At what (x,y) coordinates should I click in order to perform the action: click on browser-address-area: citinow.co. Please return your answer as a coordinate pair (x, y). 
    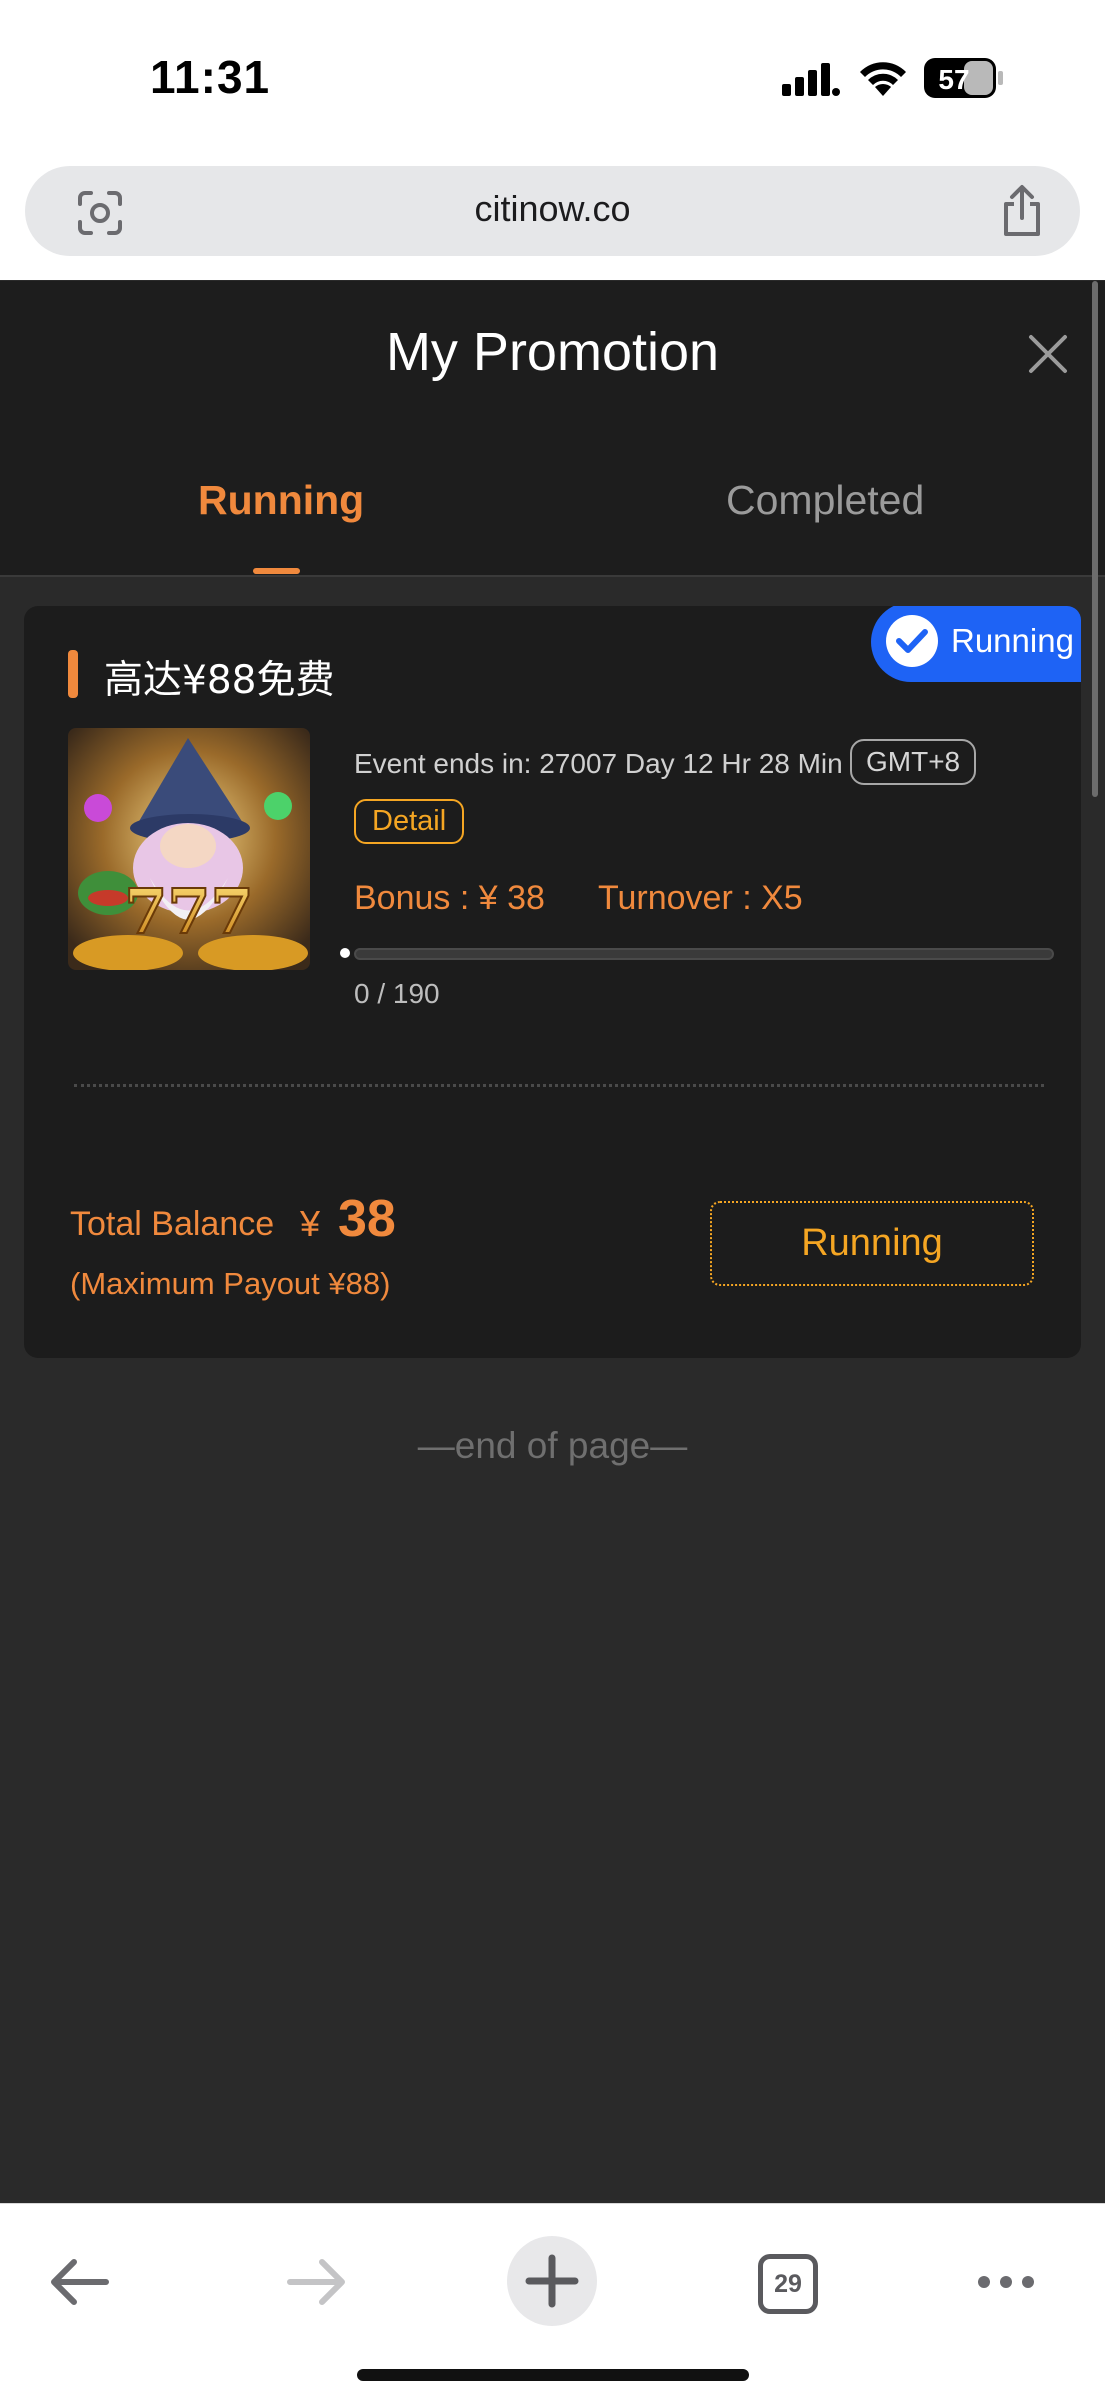
    Looking at the image, I should click on (552, 220).